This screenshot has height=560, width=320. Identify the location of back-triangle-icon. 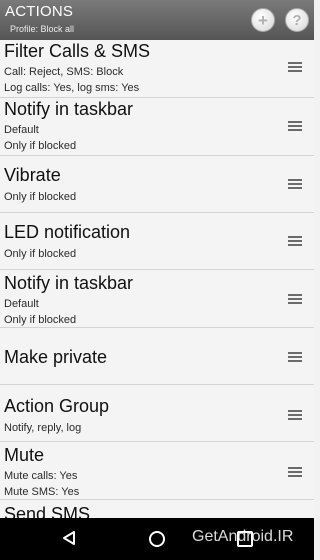
(69, 538).